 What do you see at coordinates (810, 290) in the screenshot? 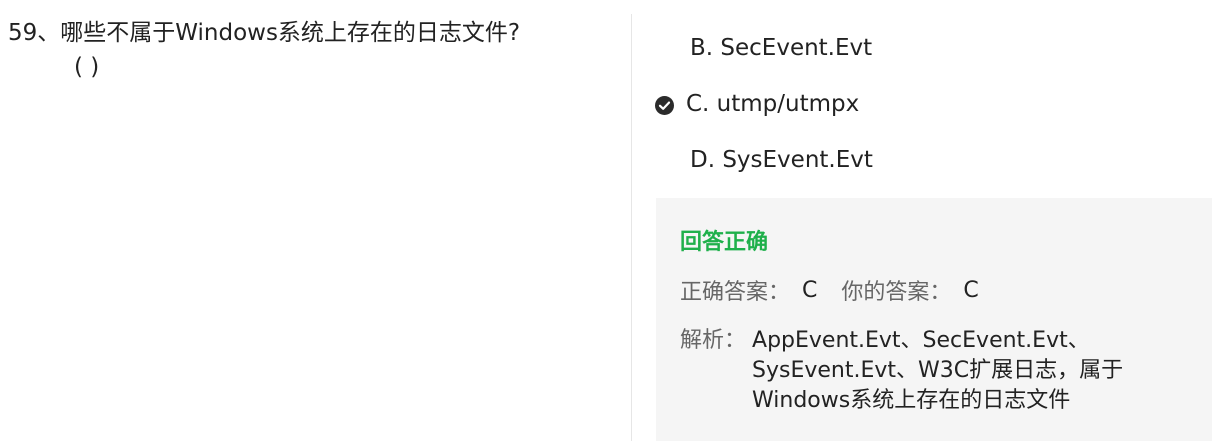
I see `correct-answer-value: C` at bounding box center [810, 290].